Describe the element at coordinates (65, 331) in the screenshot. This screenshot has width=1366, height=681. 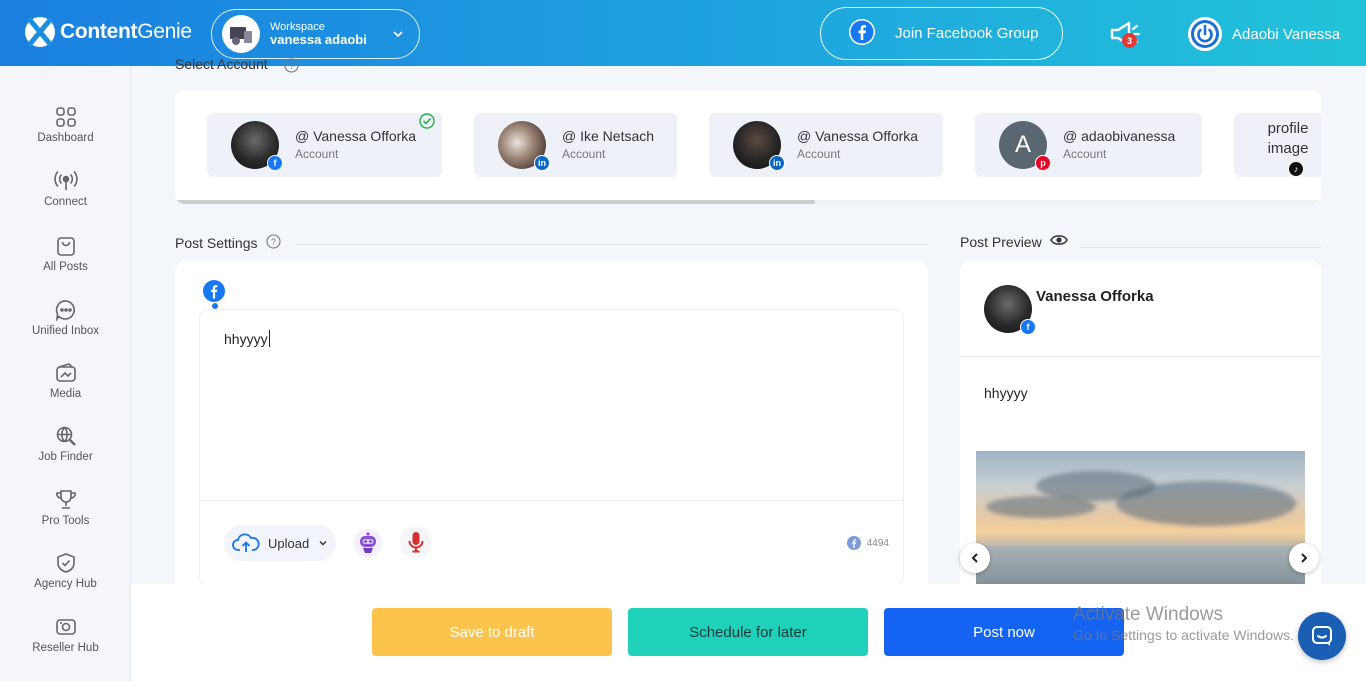
I see `sidebar-item-label: Unified Inbox` at that location.